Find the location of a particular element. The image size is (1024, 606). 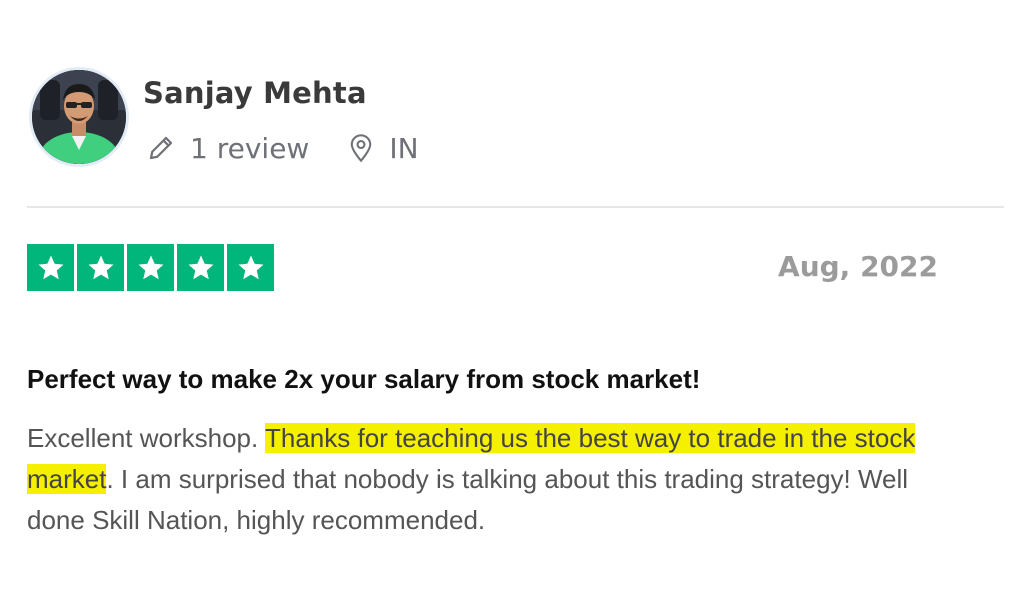

star-rating is located at coordinates (150, 267).